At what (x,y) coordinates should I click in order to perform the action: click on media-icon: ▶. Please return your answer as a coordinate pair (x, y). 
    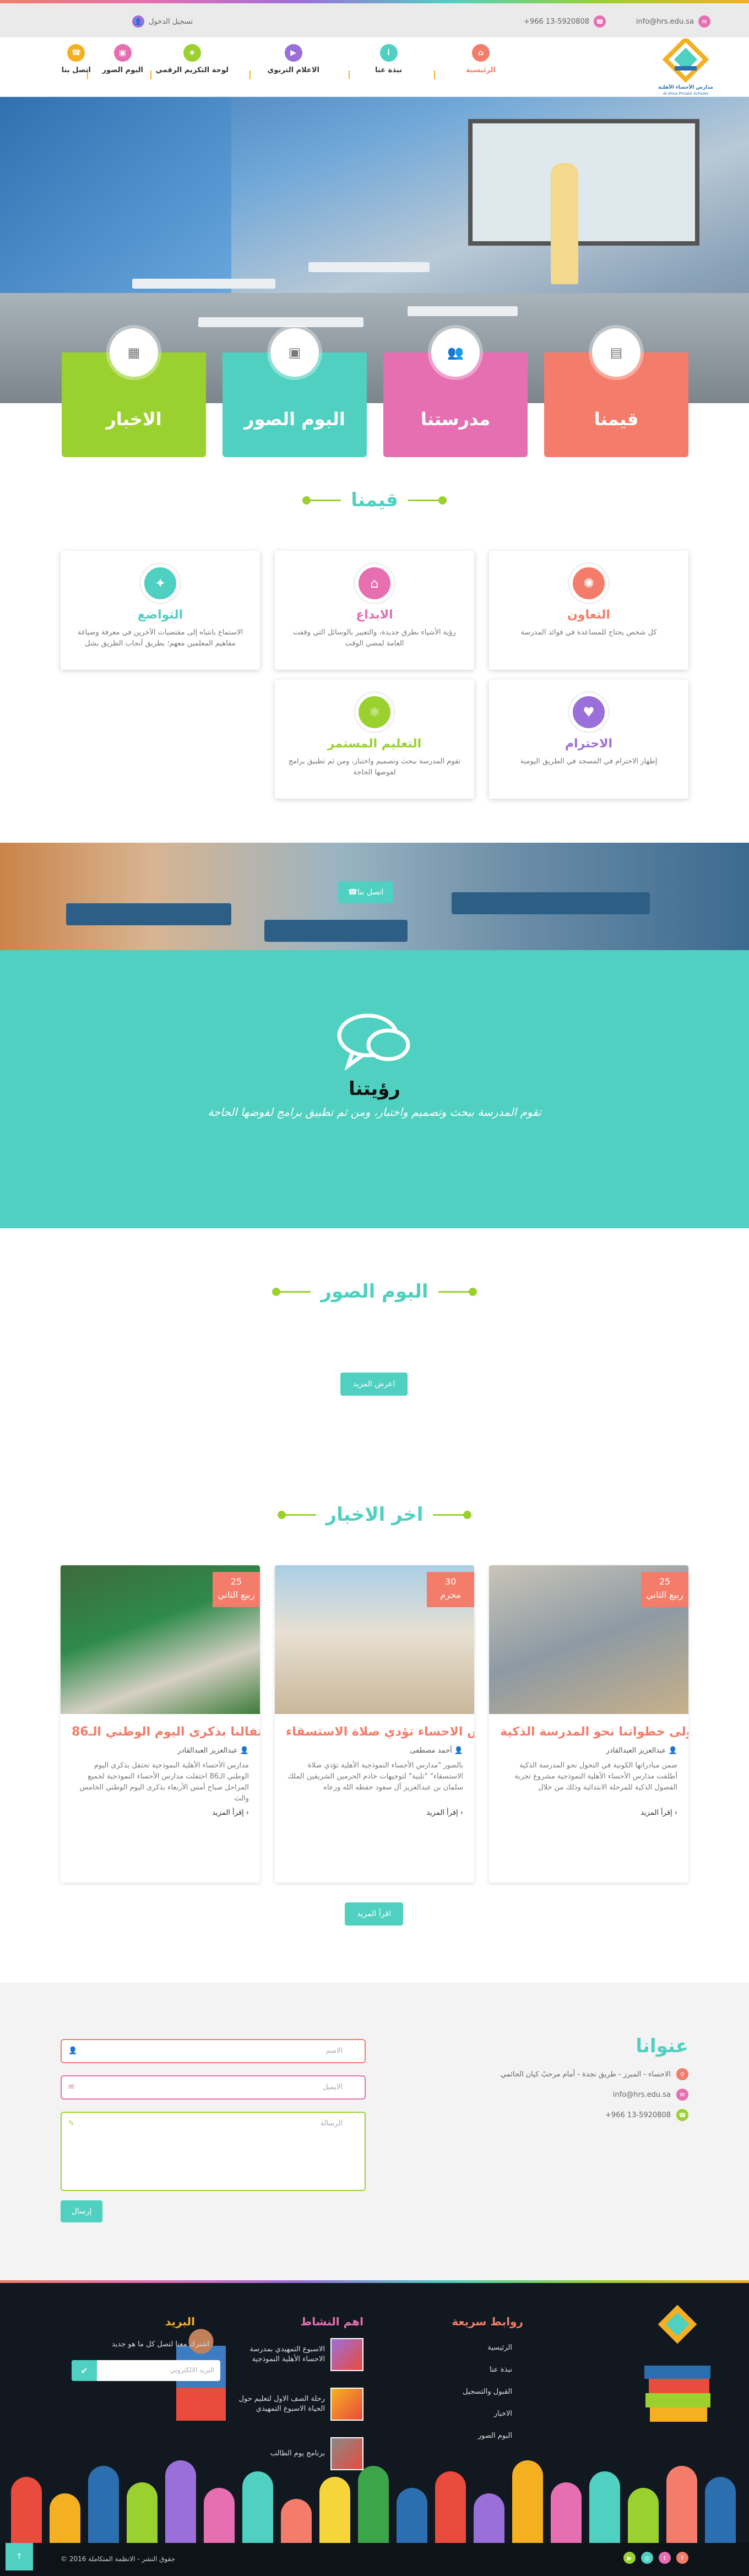
    Looking at the image, I should click on (293, 53).